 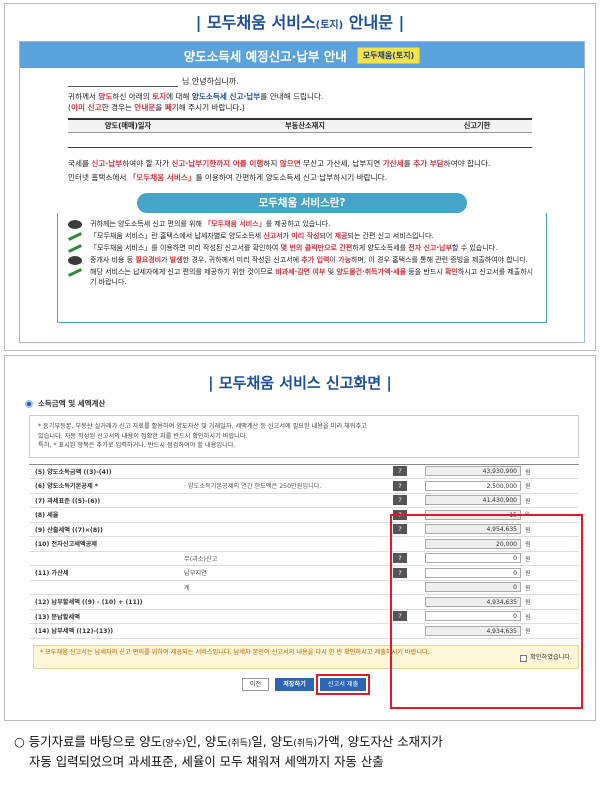 I want to click on table-header: 신고기한, so click(x=477, y=125).